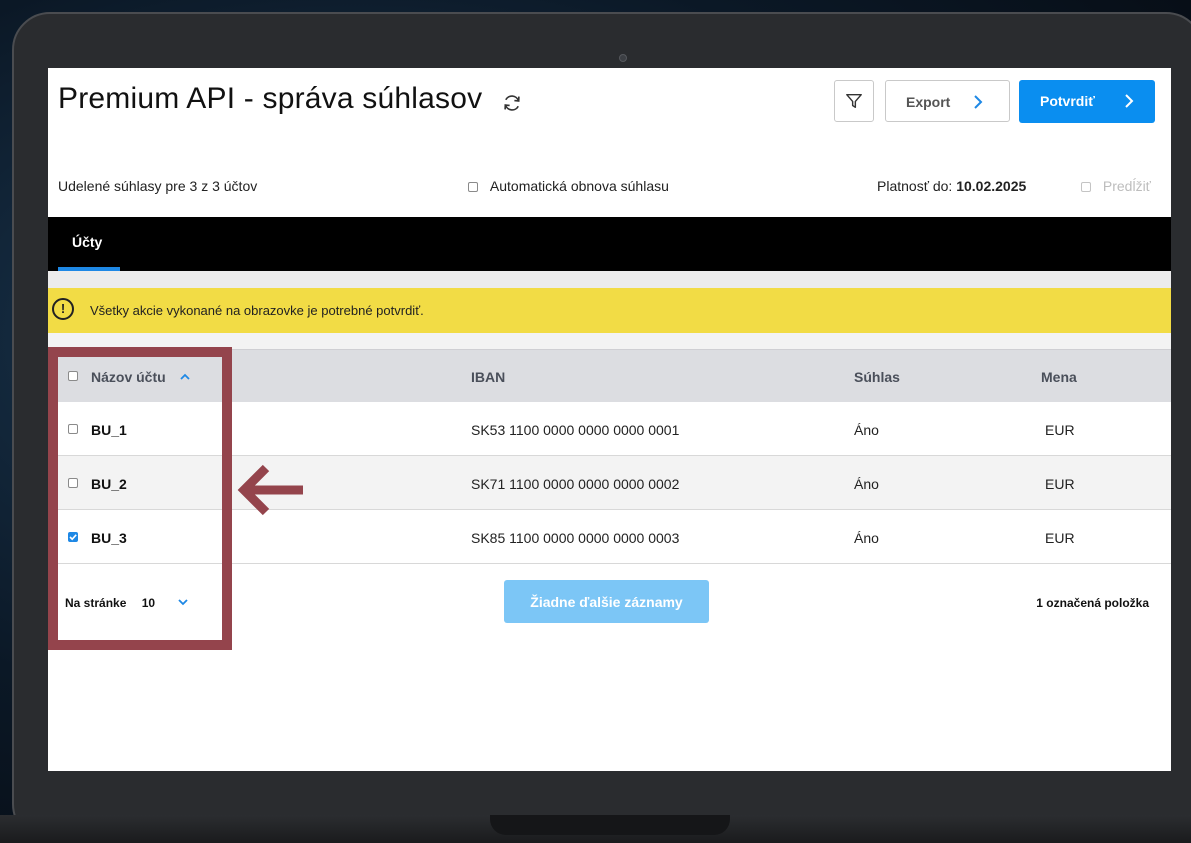 The image size is (1191, 843). I want to click on export-button: Export, so click(947, 101).